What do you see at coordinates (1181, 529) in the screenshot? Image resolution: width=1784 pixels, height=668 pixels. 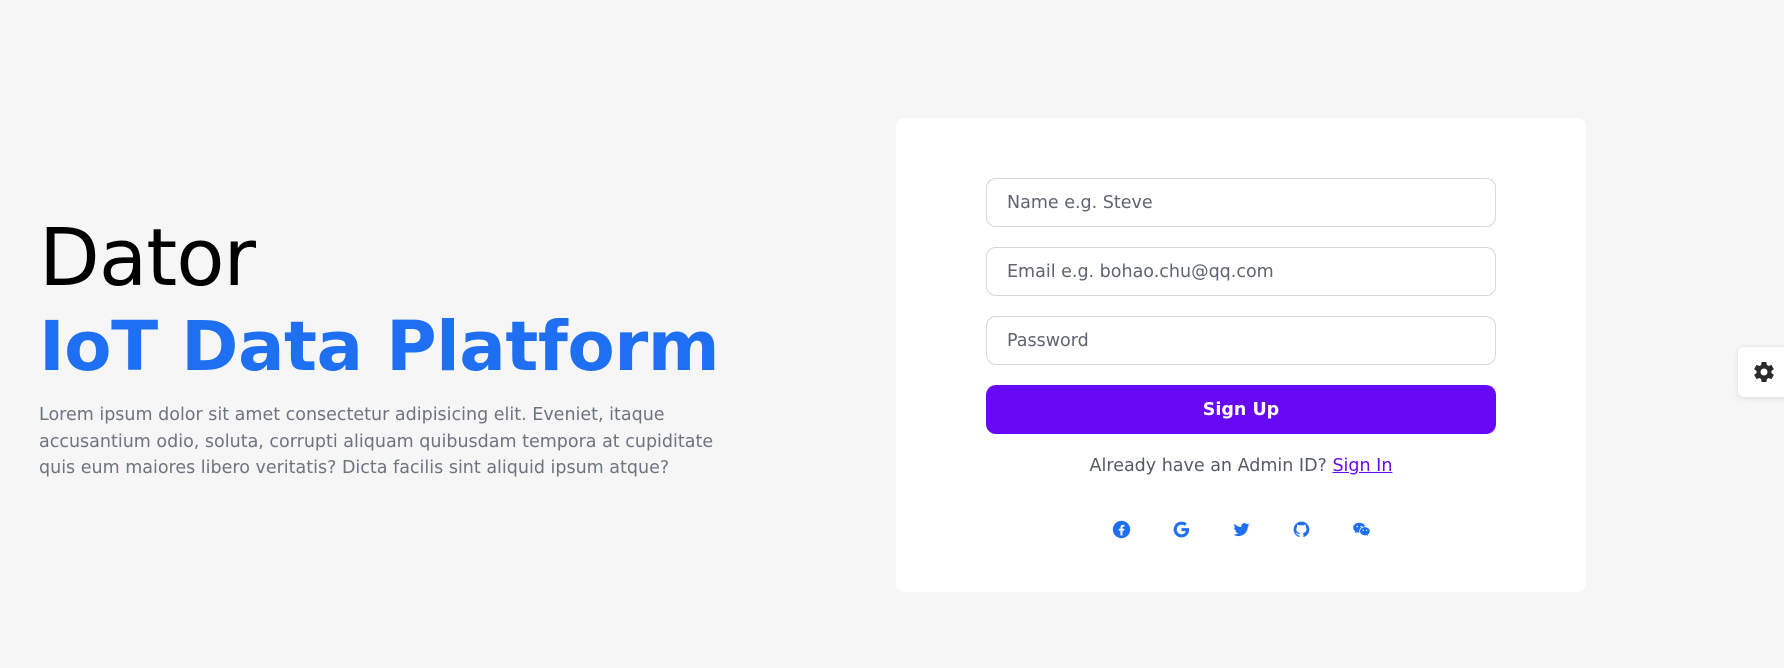 I see `google-icon` at bounding box center [1181, 529].